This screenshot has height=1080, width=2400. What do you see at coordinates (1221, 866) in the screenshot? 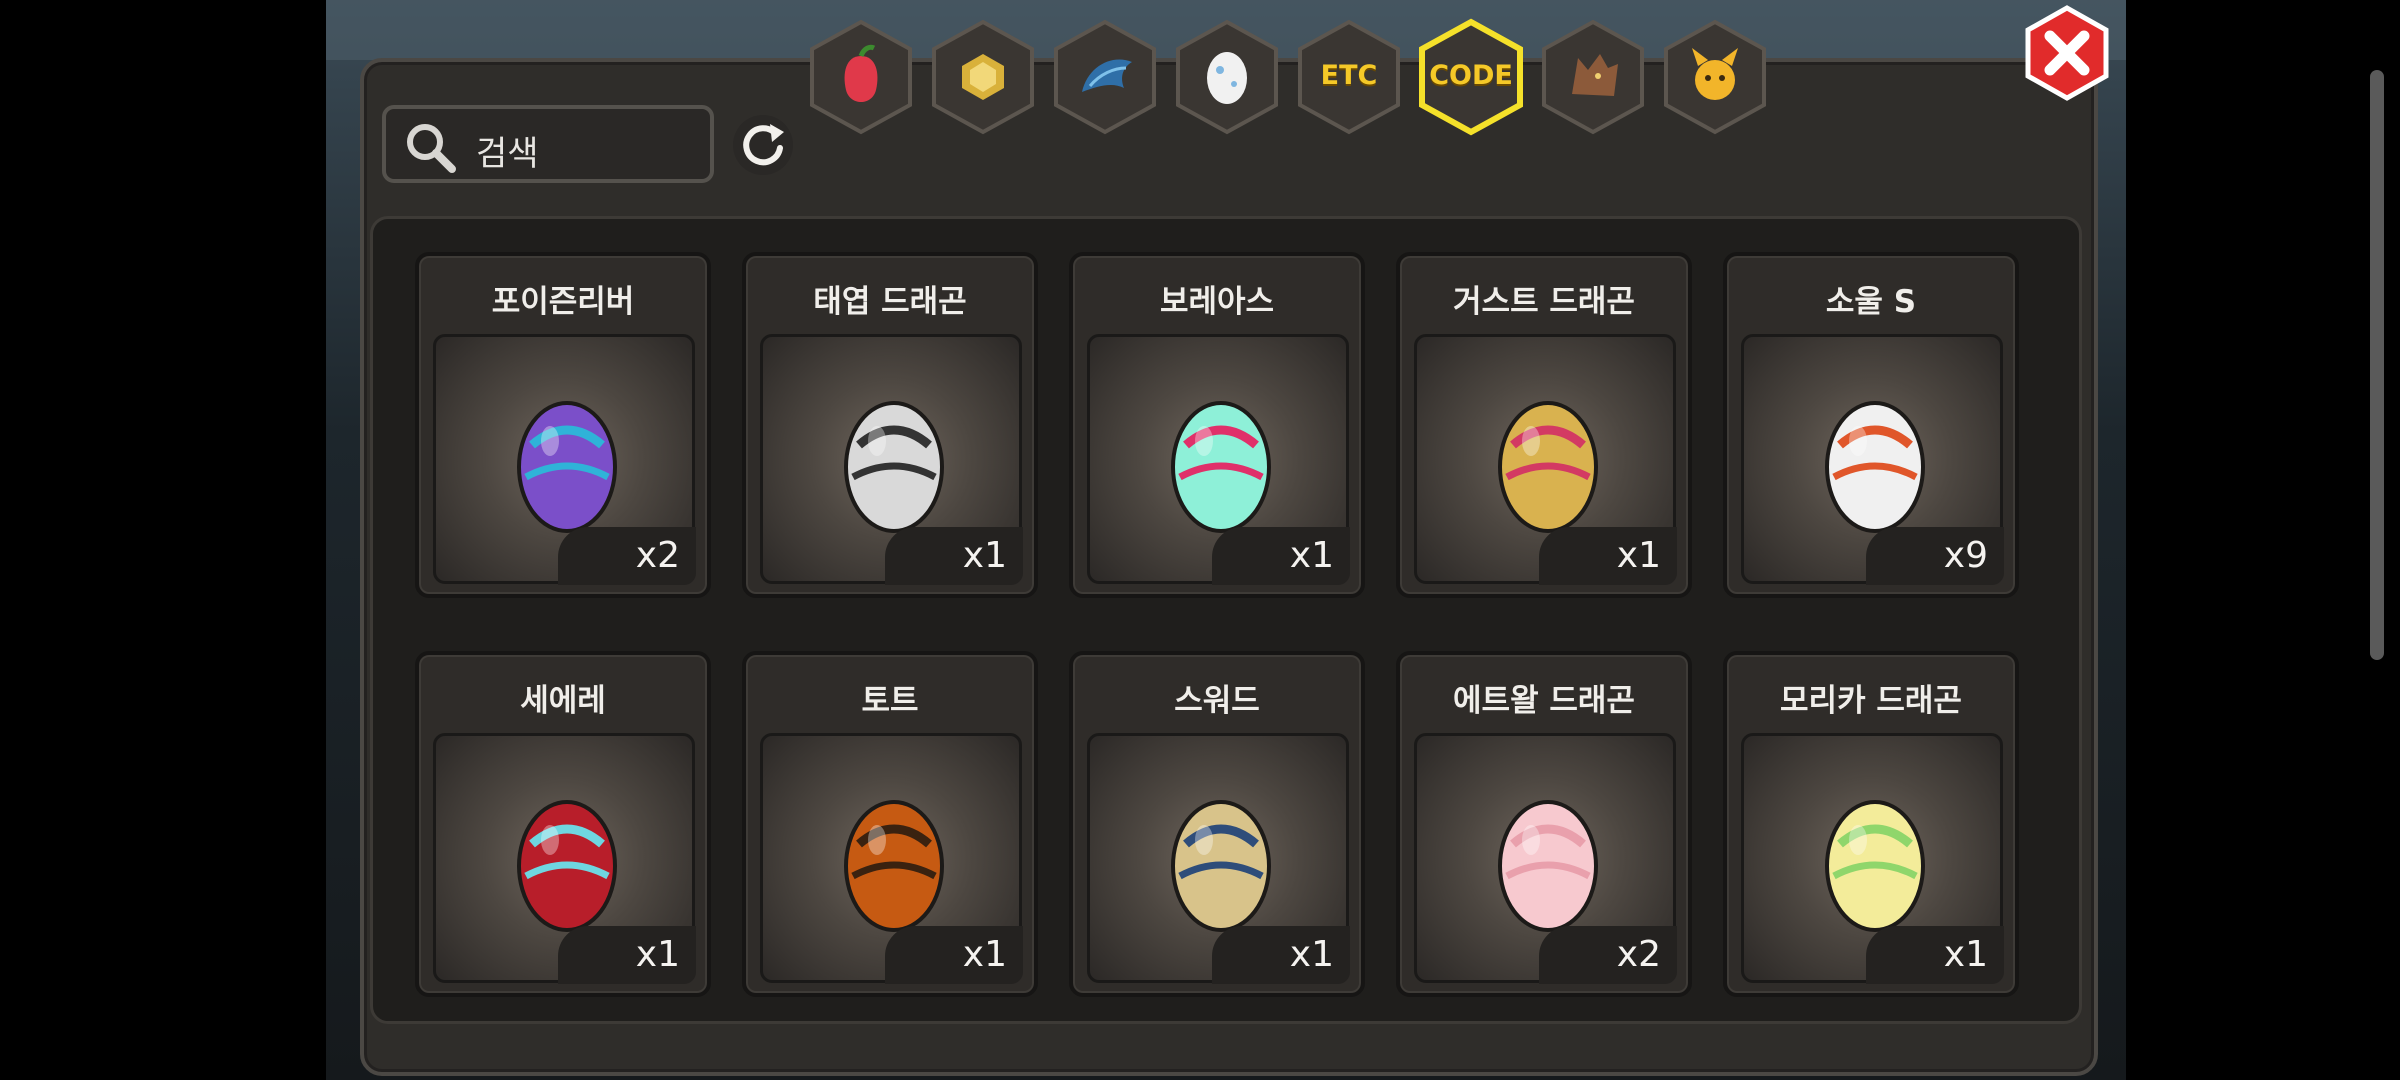
I see `knight-egg-icon` at bounding box center [1221, 866].